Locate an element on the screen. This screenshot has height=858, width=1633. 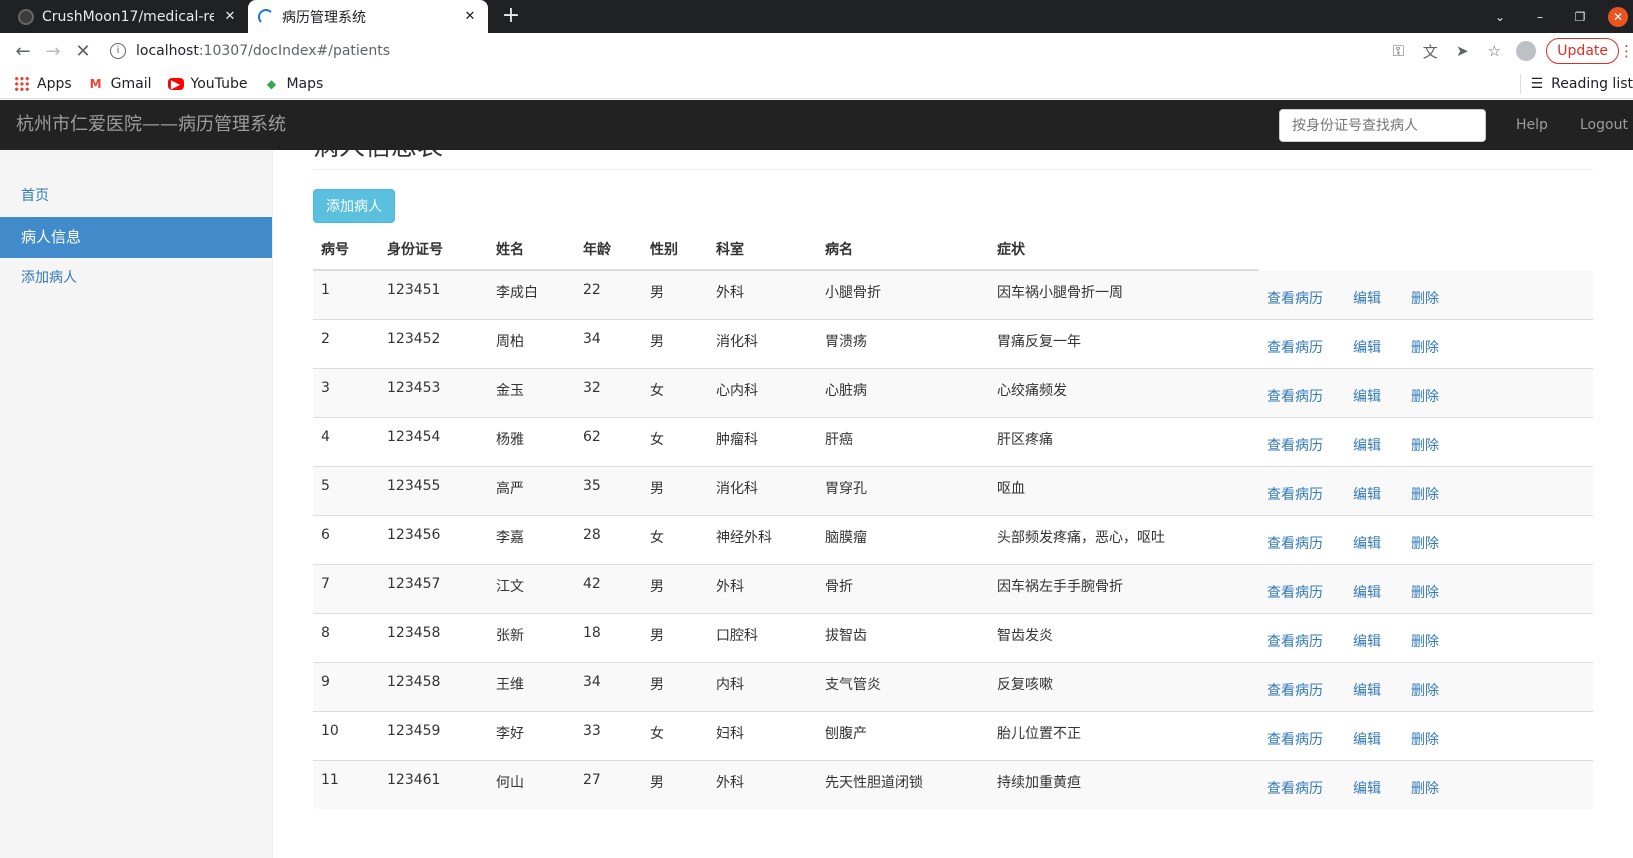
browser-tab-github: CrushMoon17/medical-re ✕ is located at coordinates (128, 16).